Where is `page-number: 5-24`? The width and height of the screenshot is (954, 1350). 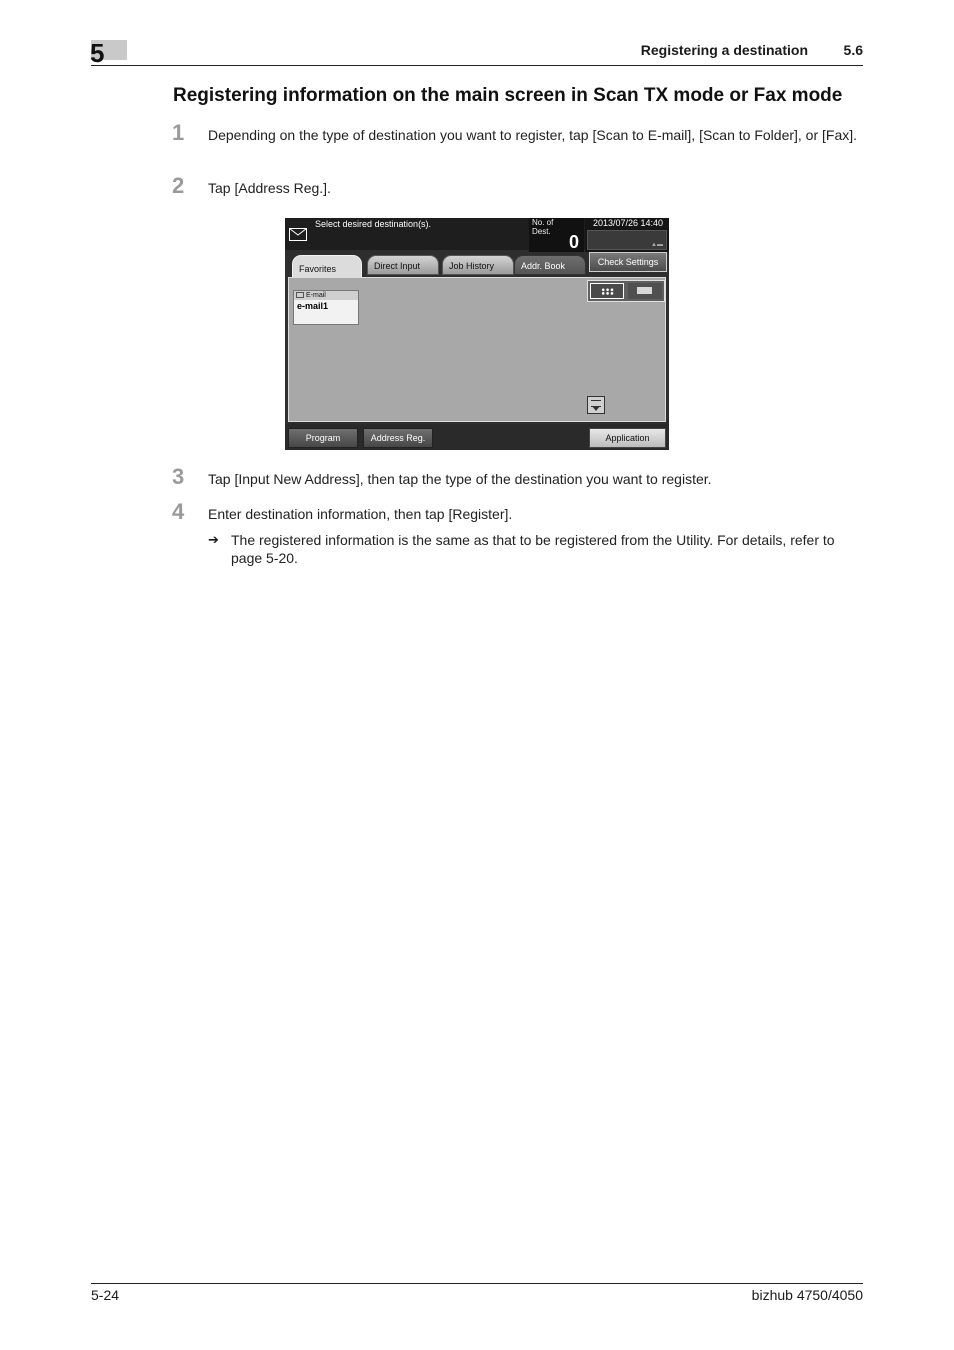 page-number: 5-24 is located at coordinates (105, 1295).